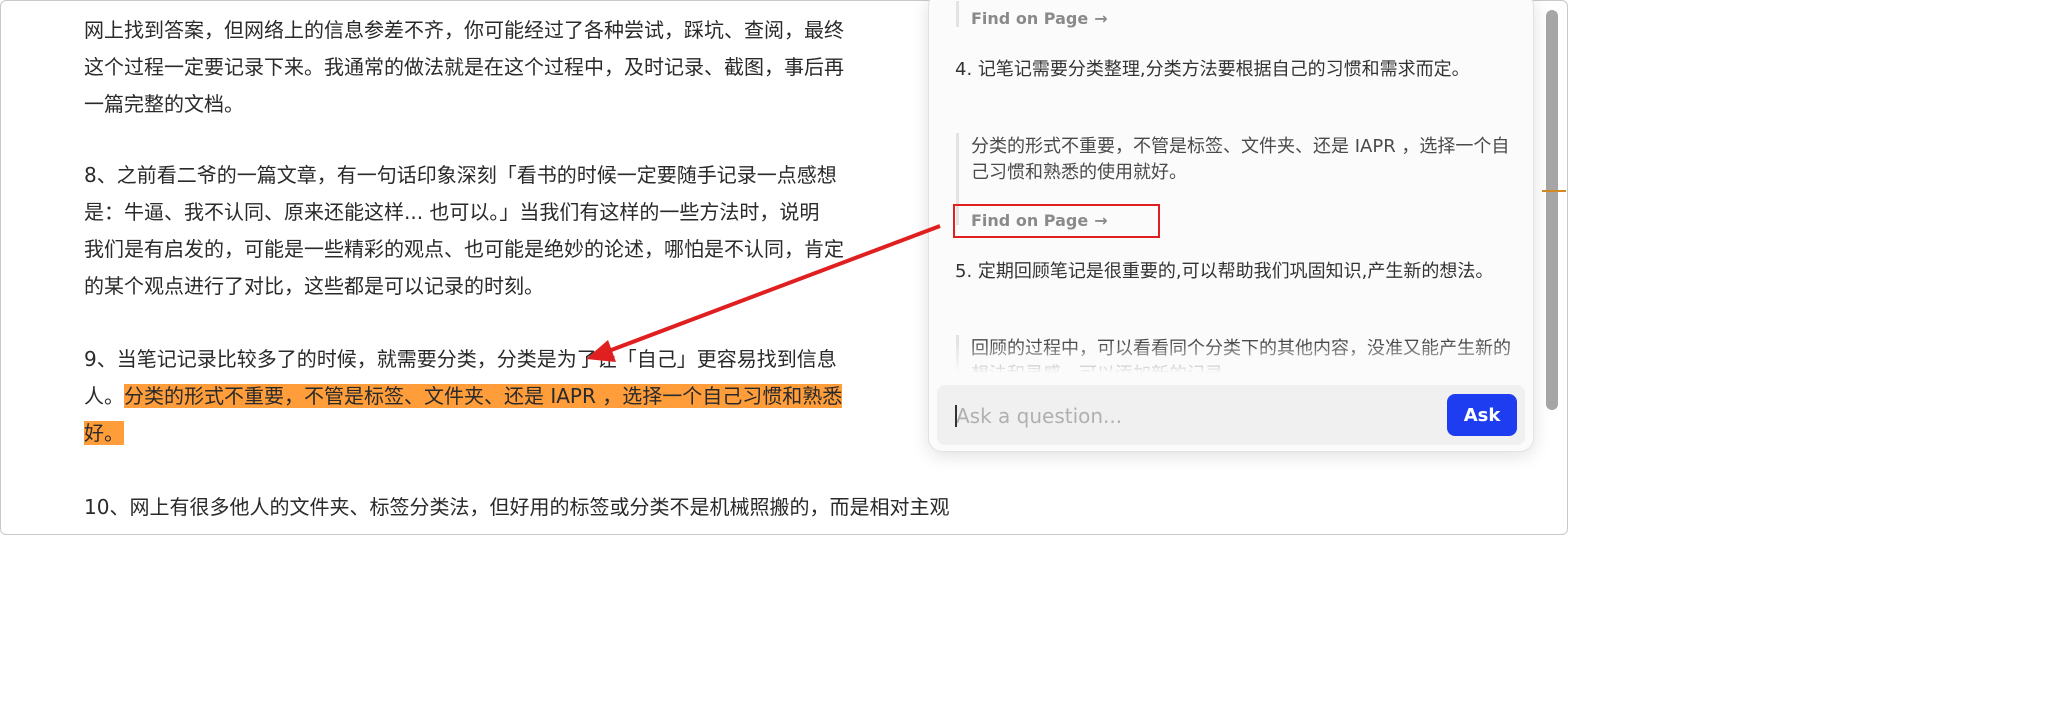  I want to click on annotation-arrow, so click(763, 293).